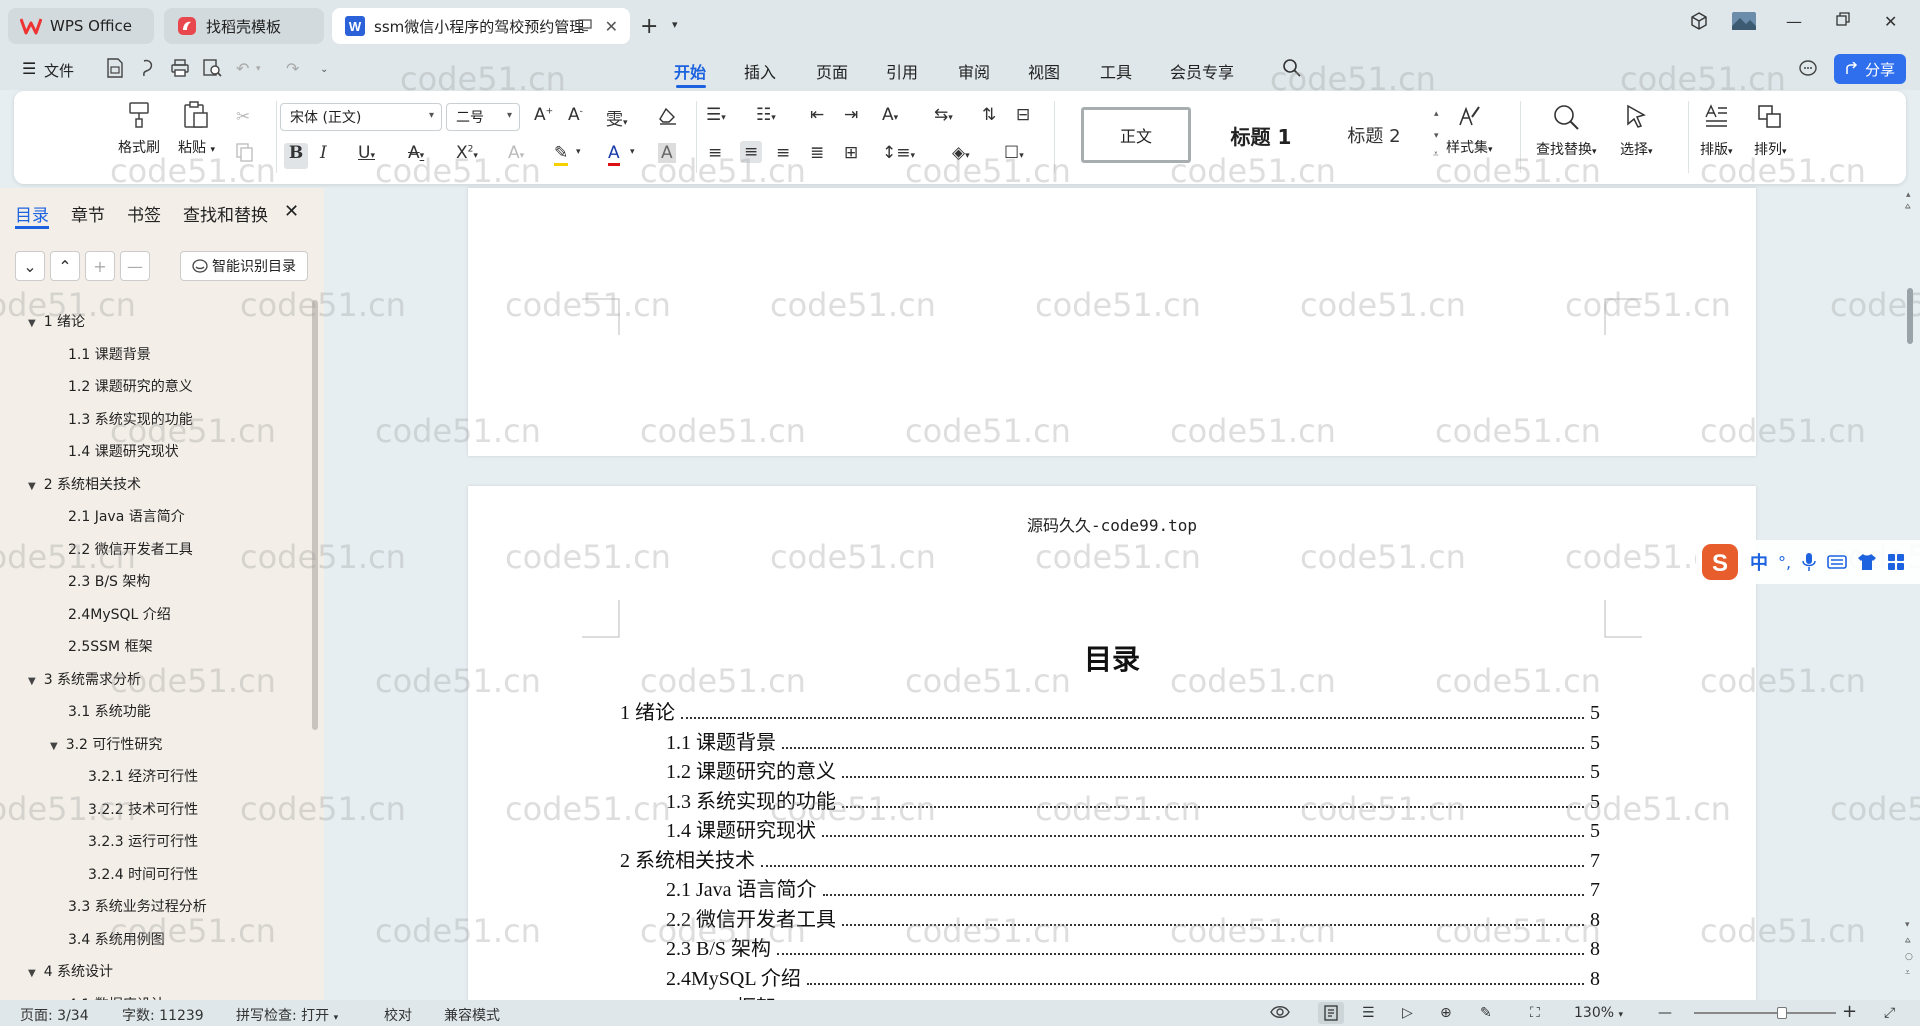  What do you see at coordinates (1911, 595) in the screenshot?
I see `document-scrollbar: ▴ ⩠ ▾ ⩠ ○ ⩡` at bounding box center [1911, 595].